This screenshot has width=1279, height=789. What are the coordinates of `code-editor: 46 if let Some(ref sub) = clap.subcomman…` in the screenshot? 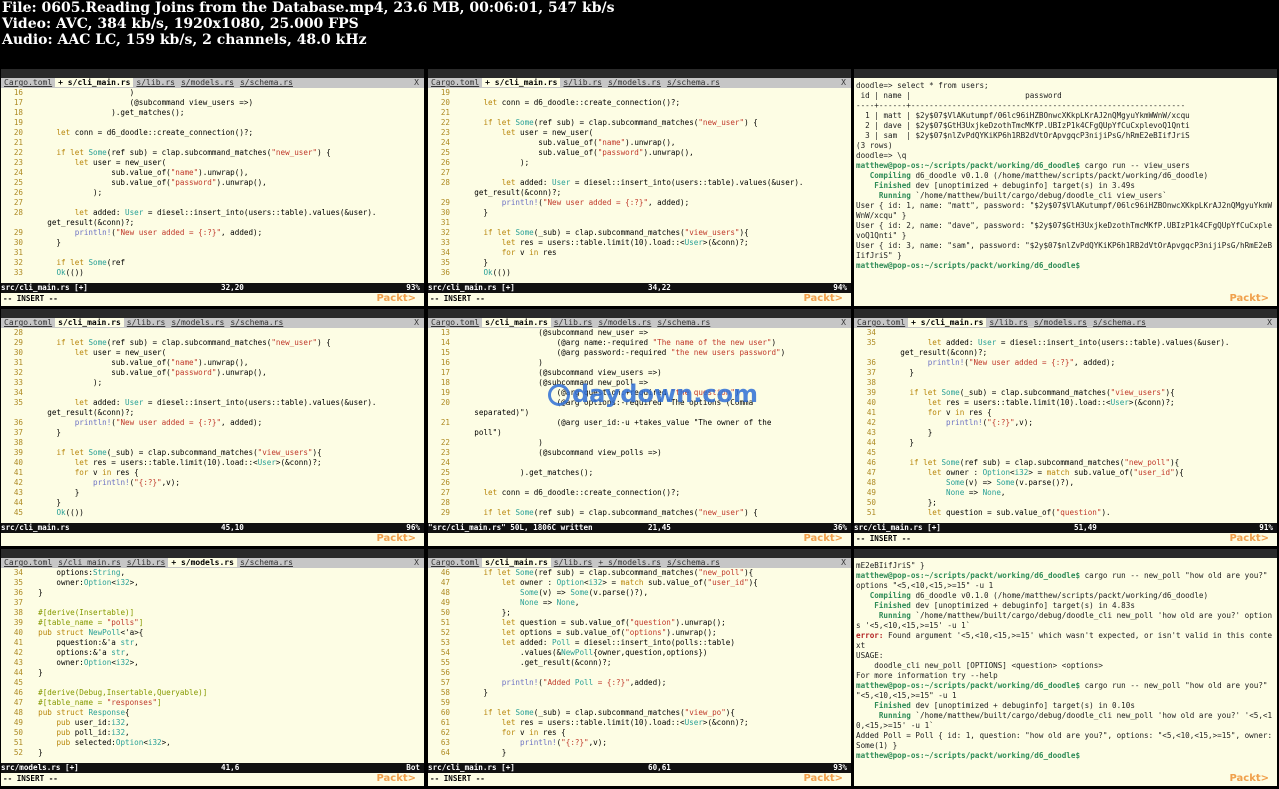 It's located at (639, 663).